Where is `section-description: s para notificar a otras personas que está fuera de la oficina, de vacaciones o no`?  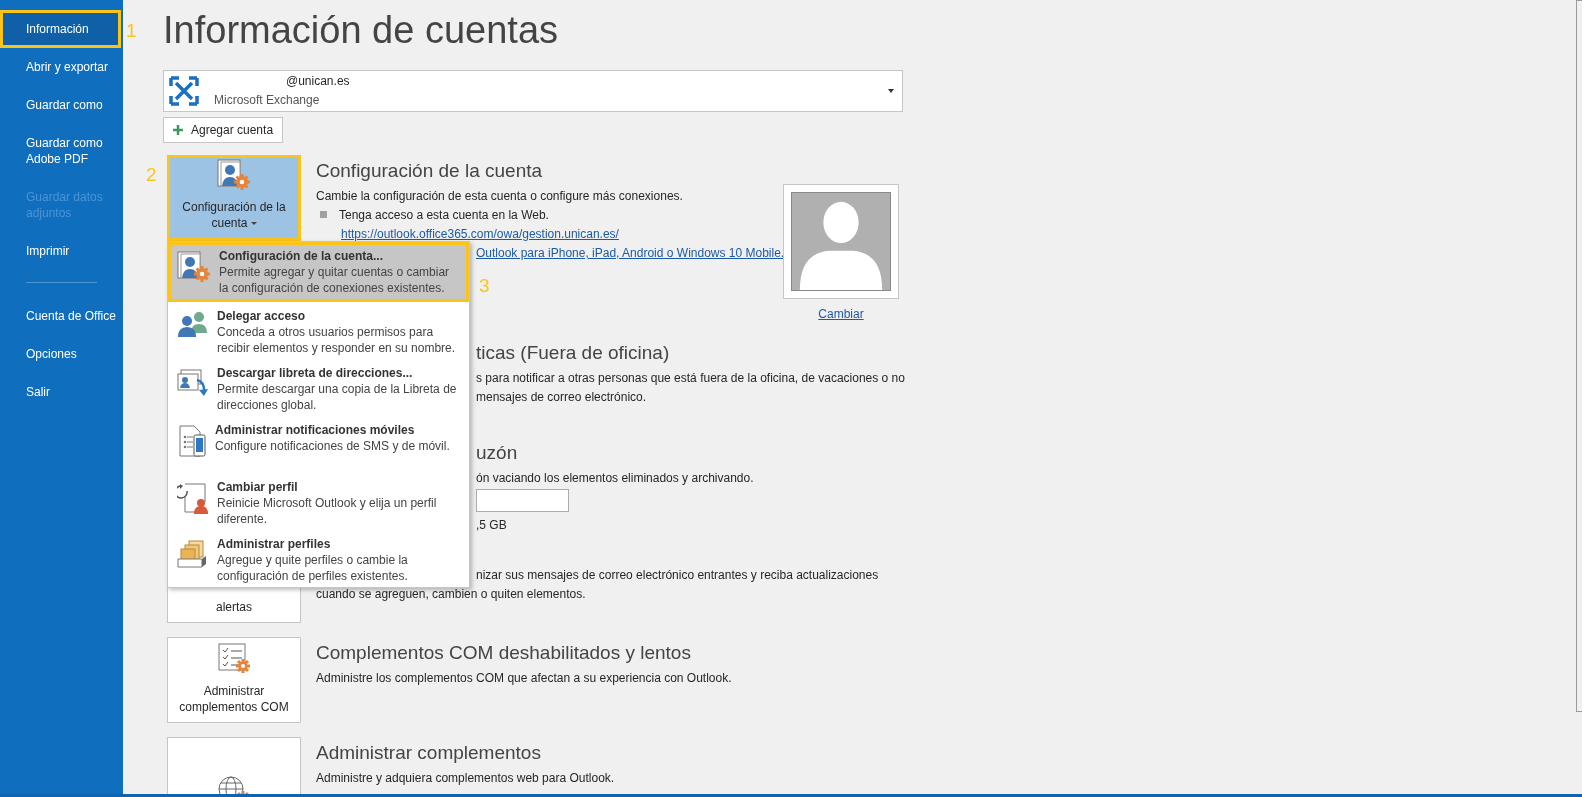 section-description: s para notificar a otras personas que está fuera de la oficina, de vacaciones o no is located at coordinates (690, 378).